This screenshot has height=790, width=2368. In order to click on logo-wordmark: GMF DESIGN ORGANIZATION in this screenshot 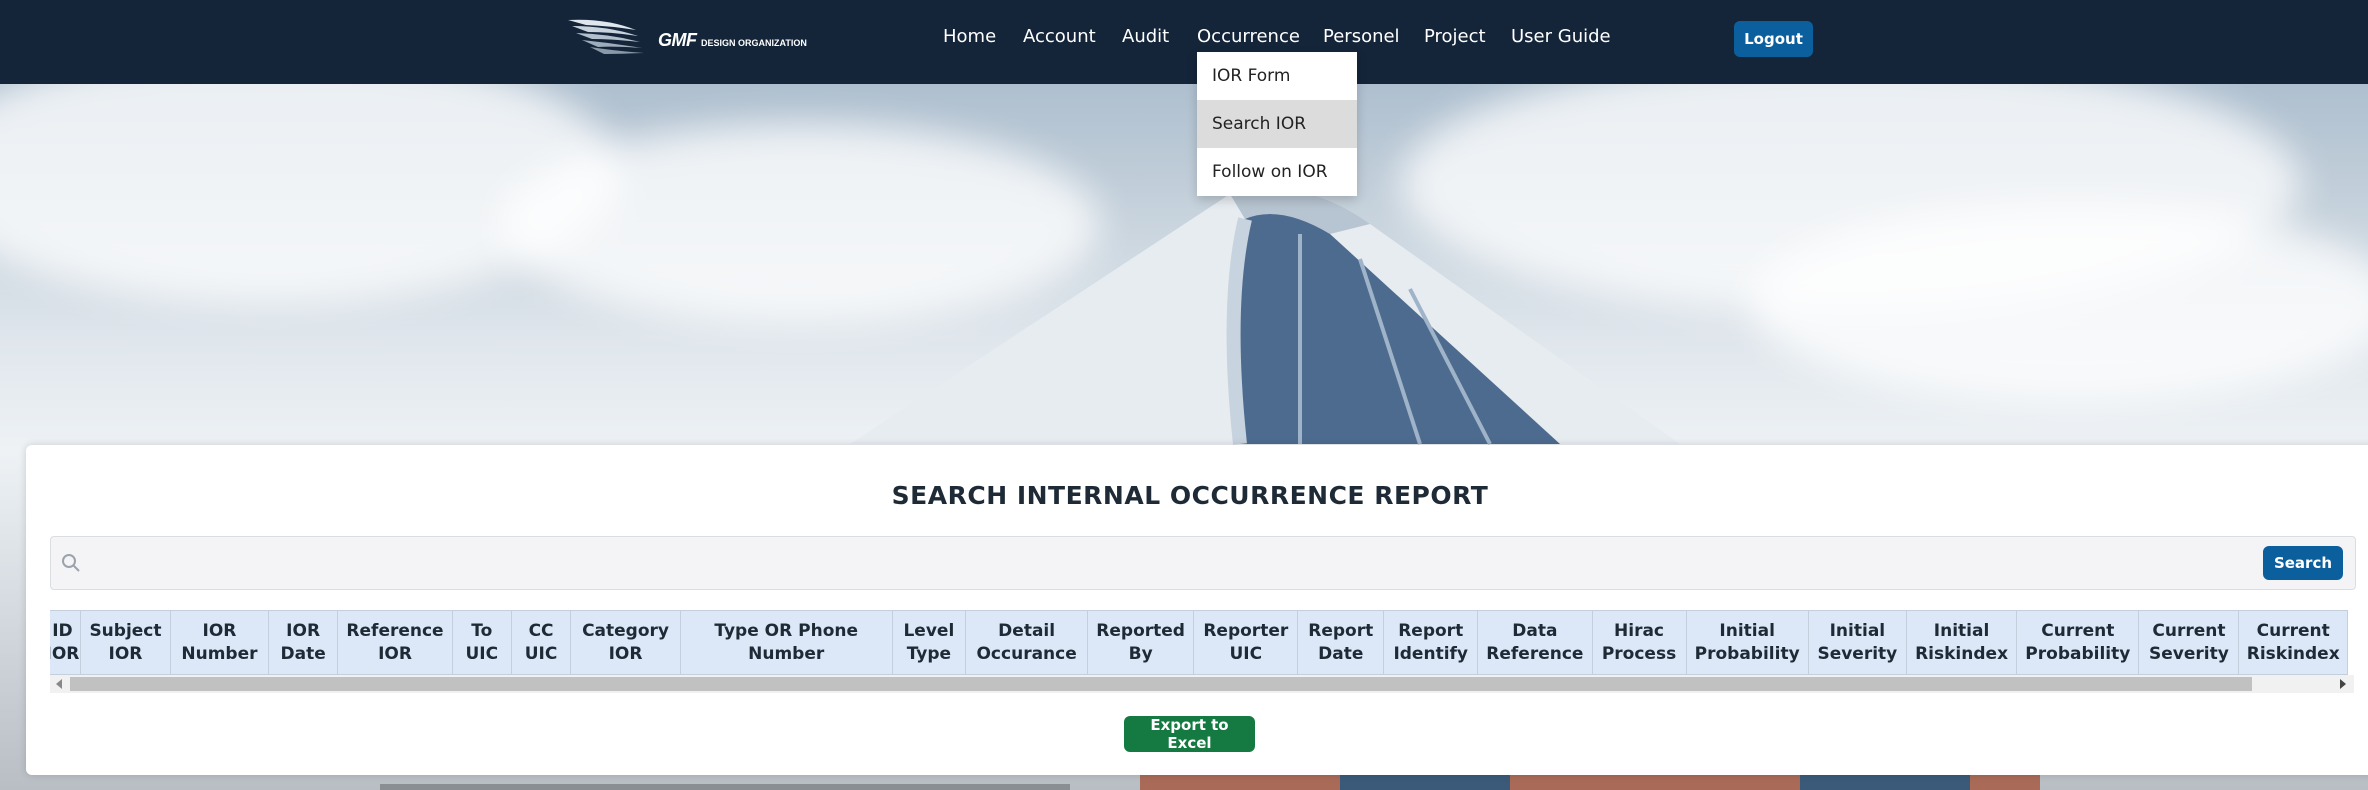, I will do `click(732, 40)`.